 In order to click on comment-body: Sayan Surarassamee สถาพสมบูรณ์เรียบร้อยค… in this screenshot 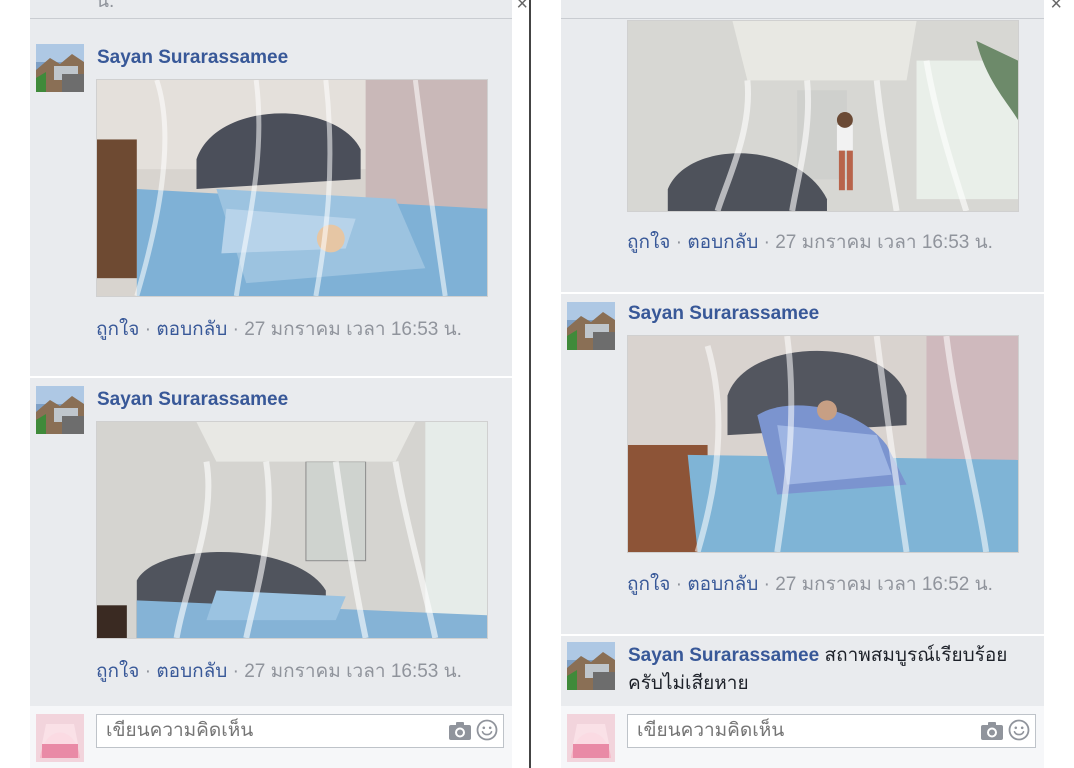, I will do `click(822, 670)`.